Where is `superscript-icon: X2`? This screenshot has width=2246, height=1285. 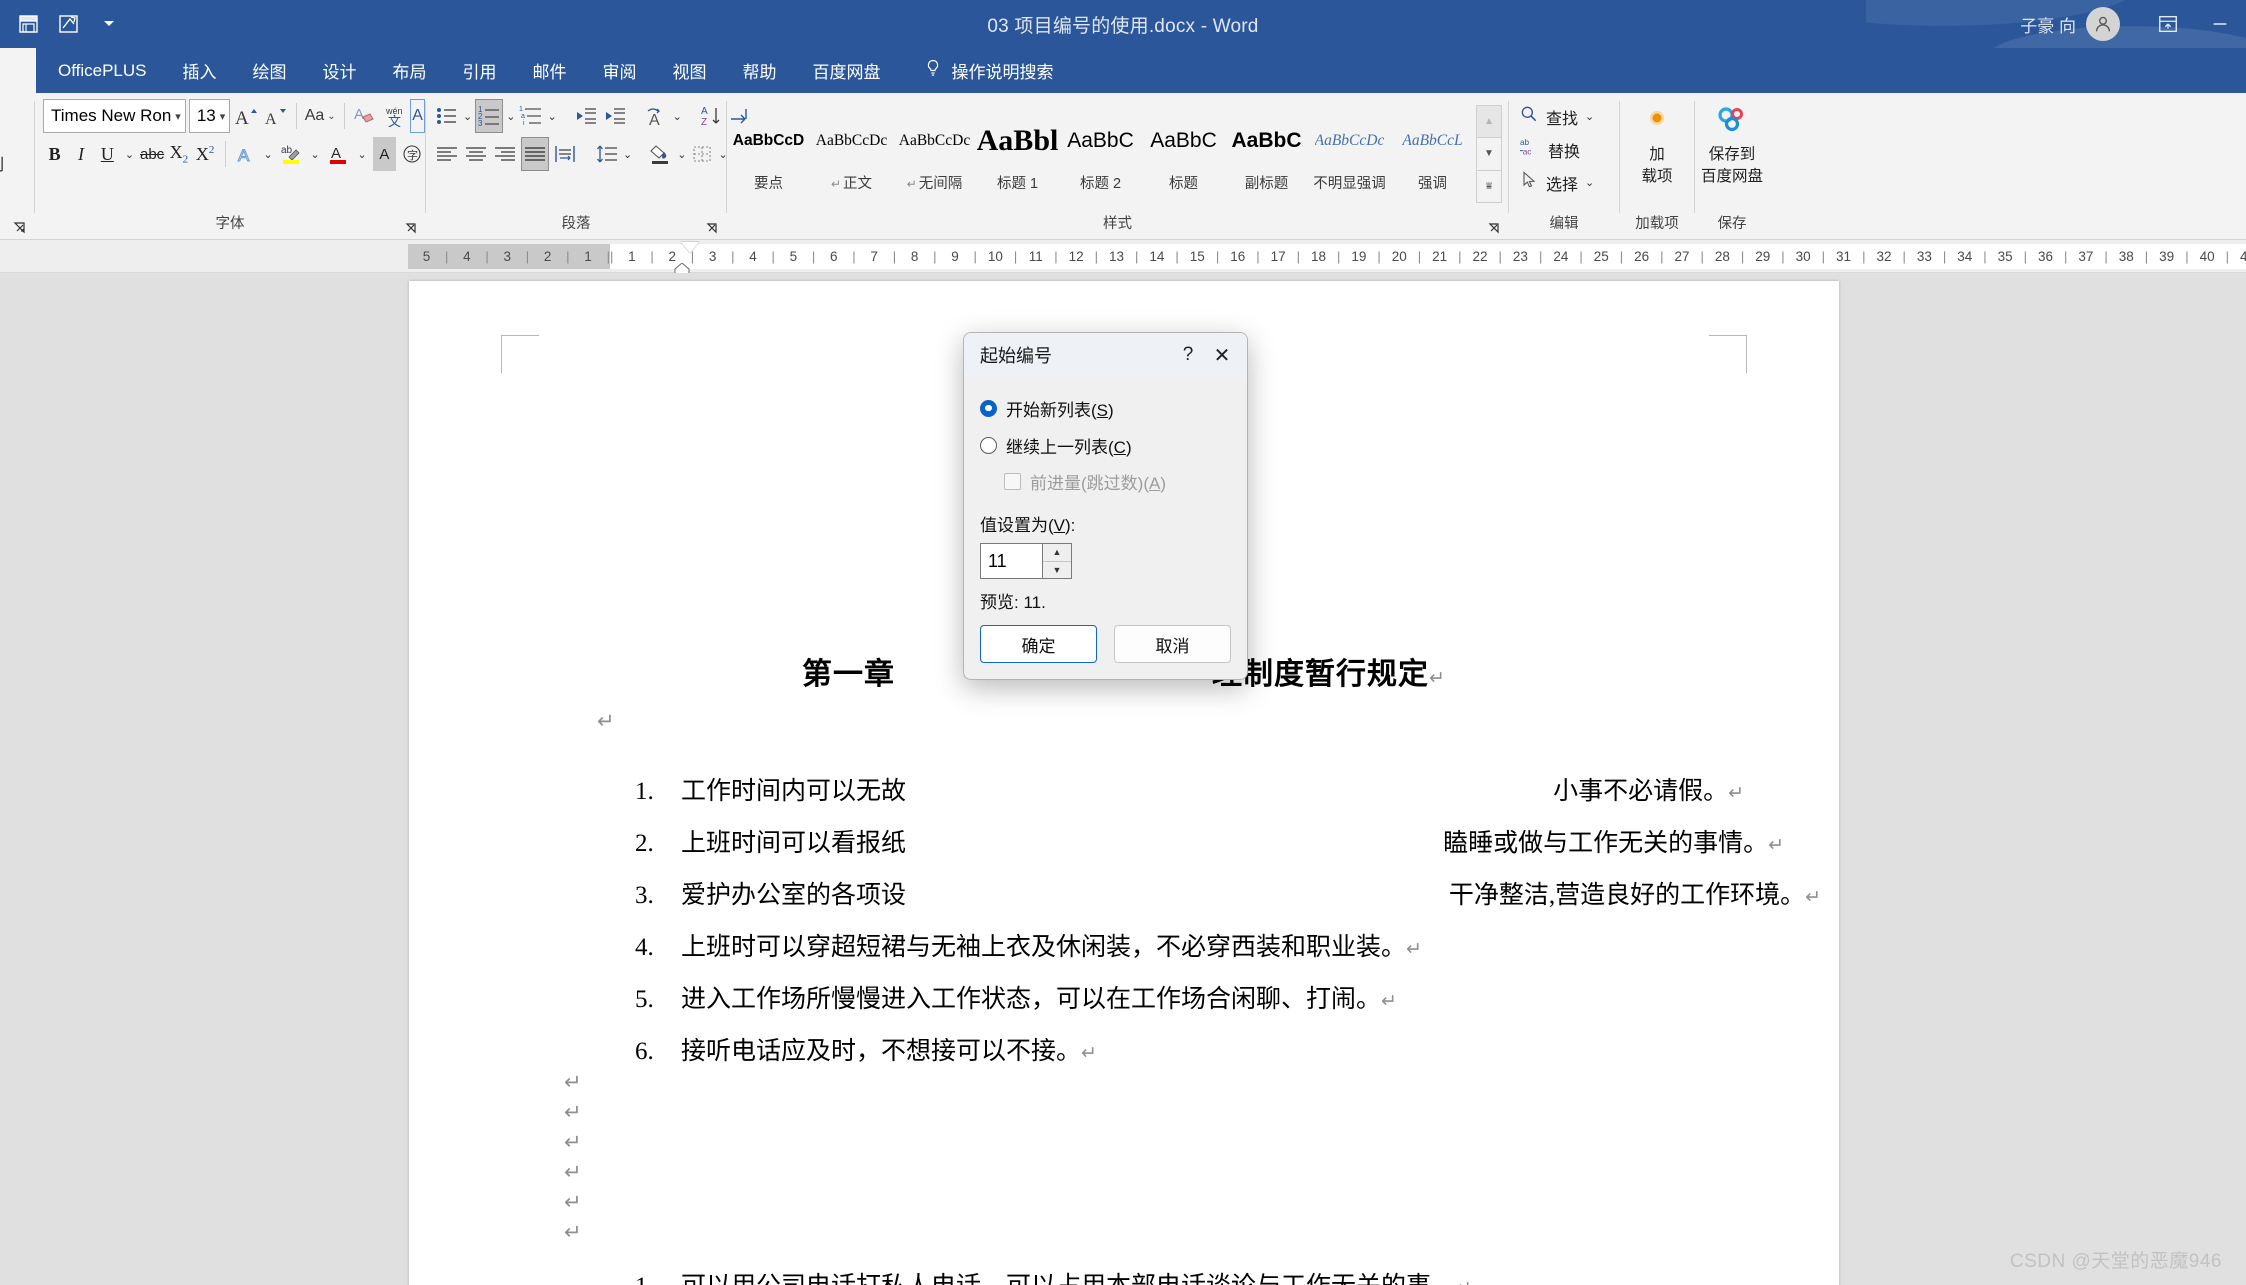 superscript-icon: X2 is located at coordinates (205, 154).